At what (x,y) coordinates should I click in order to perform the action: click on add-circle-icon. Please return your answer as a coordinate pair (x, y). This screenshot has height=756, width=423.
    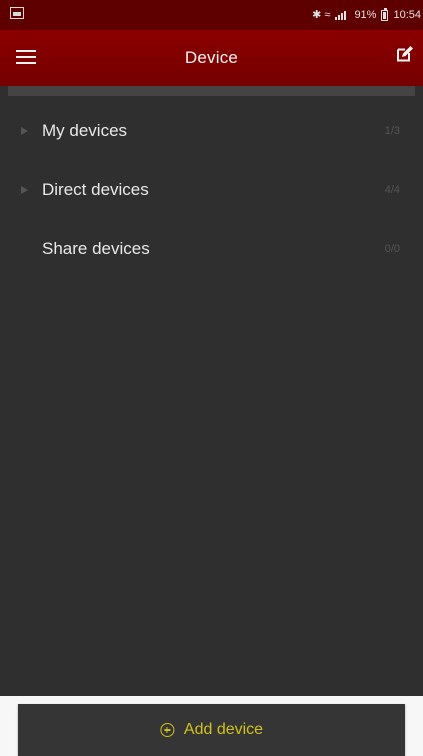
    Looking at the image, I should click on (166, 730).